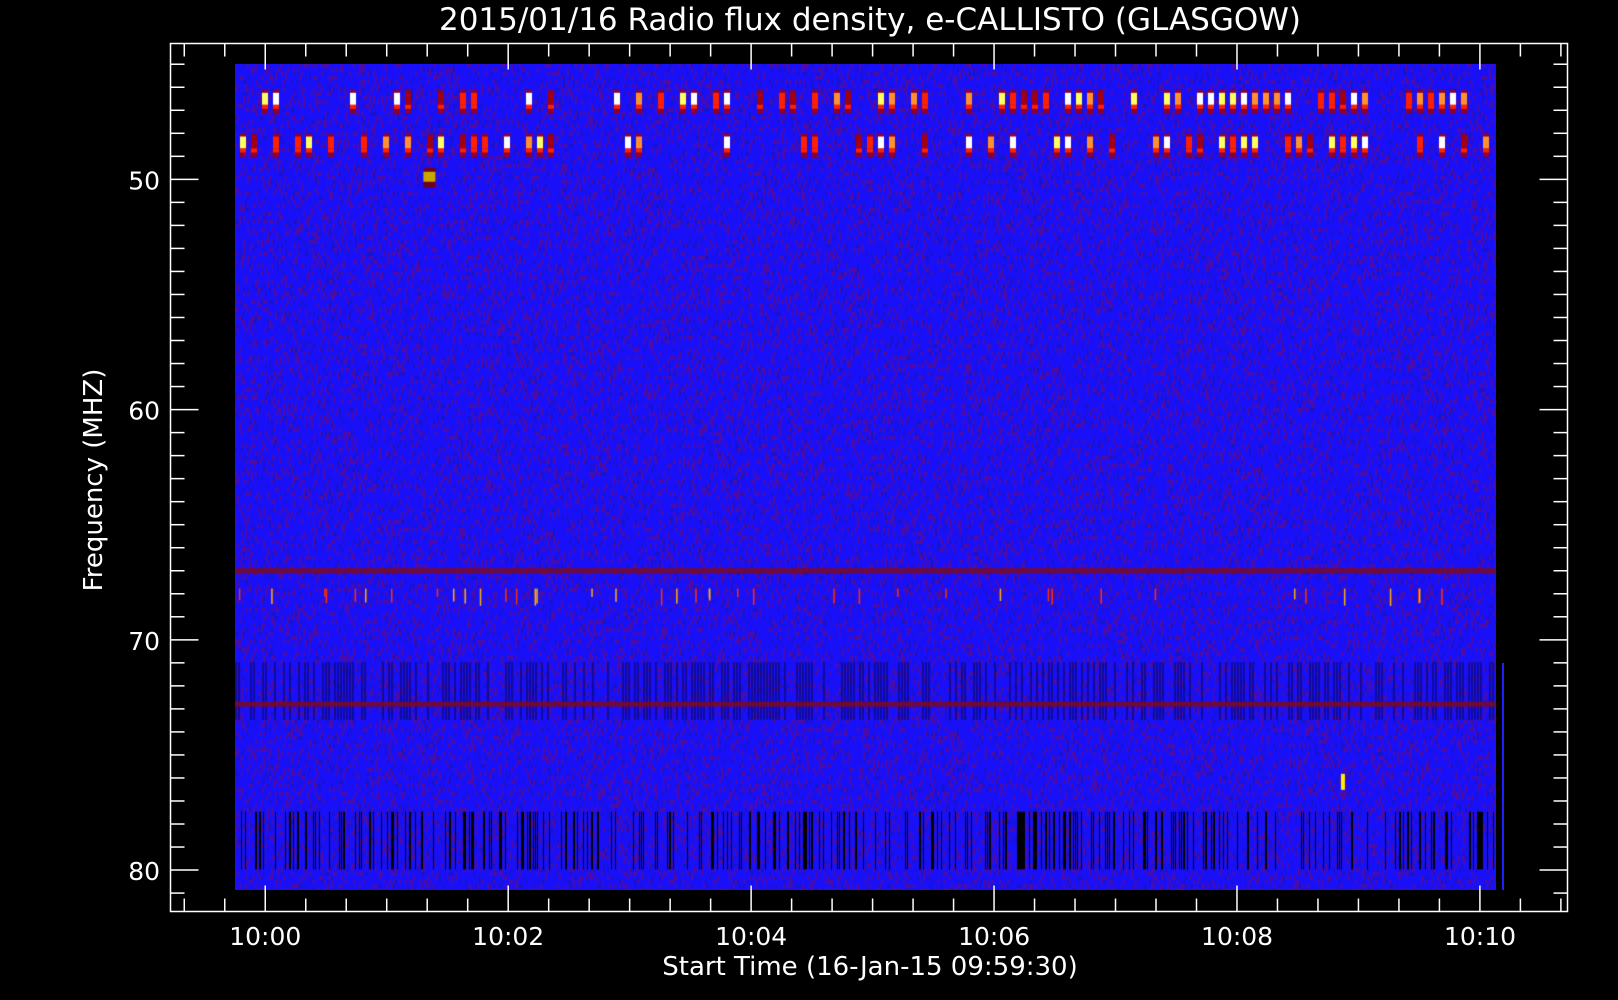 The height and width of the screenshot is (1000, 1618). I want to click on x-tick-label: 10:04, so click(751, 936).